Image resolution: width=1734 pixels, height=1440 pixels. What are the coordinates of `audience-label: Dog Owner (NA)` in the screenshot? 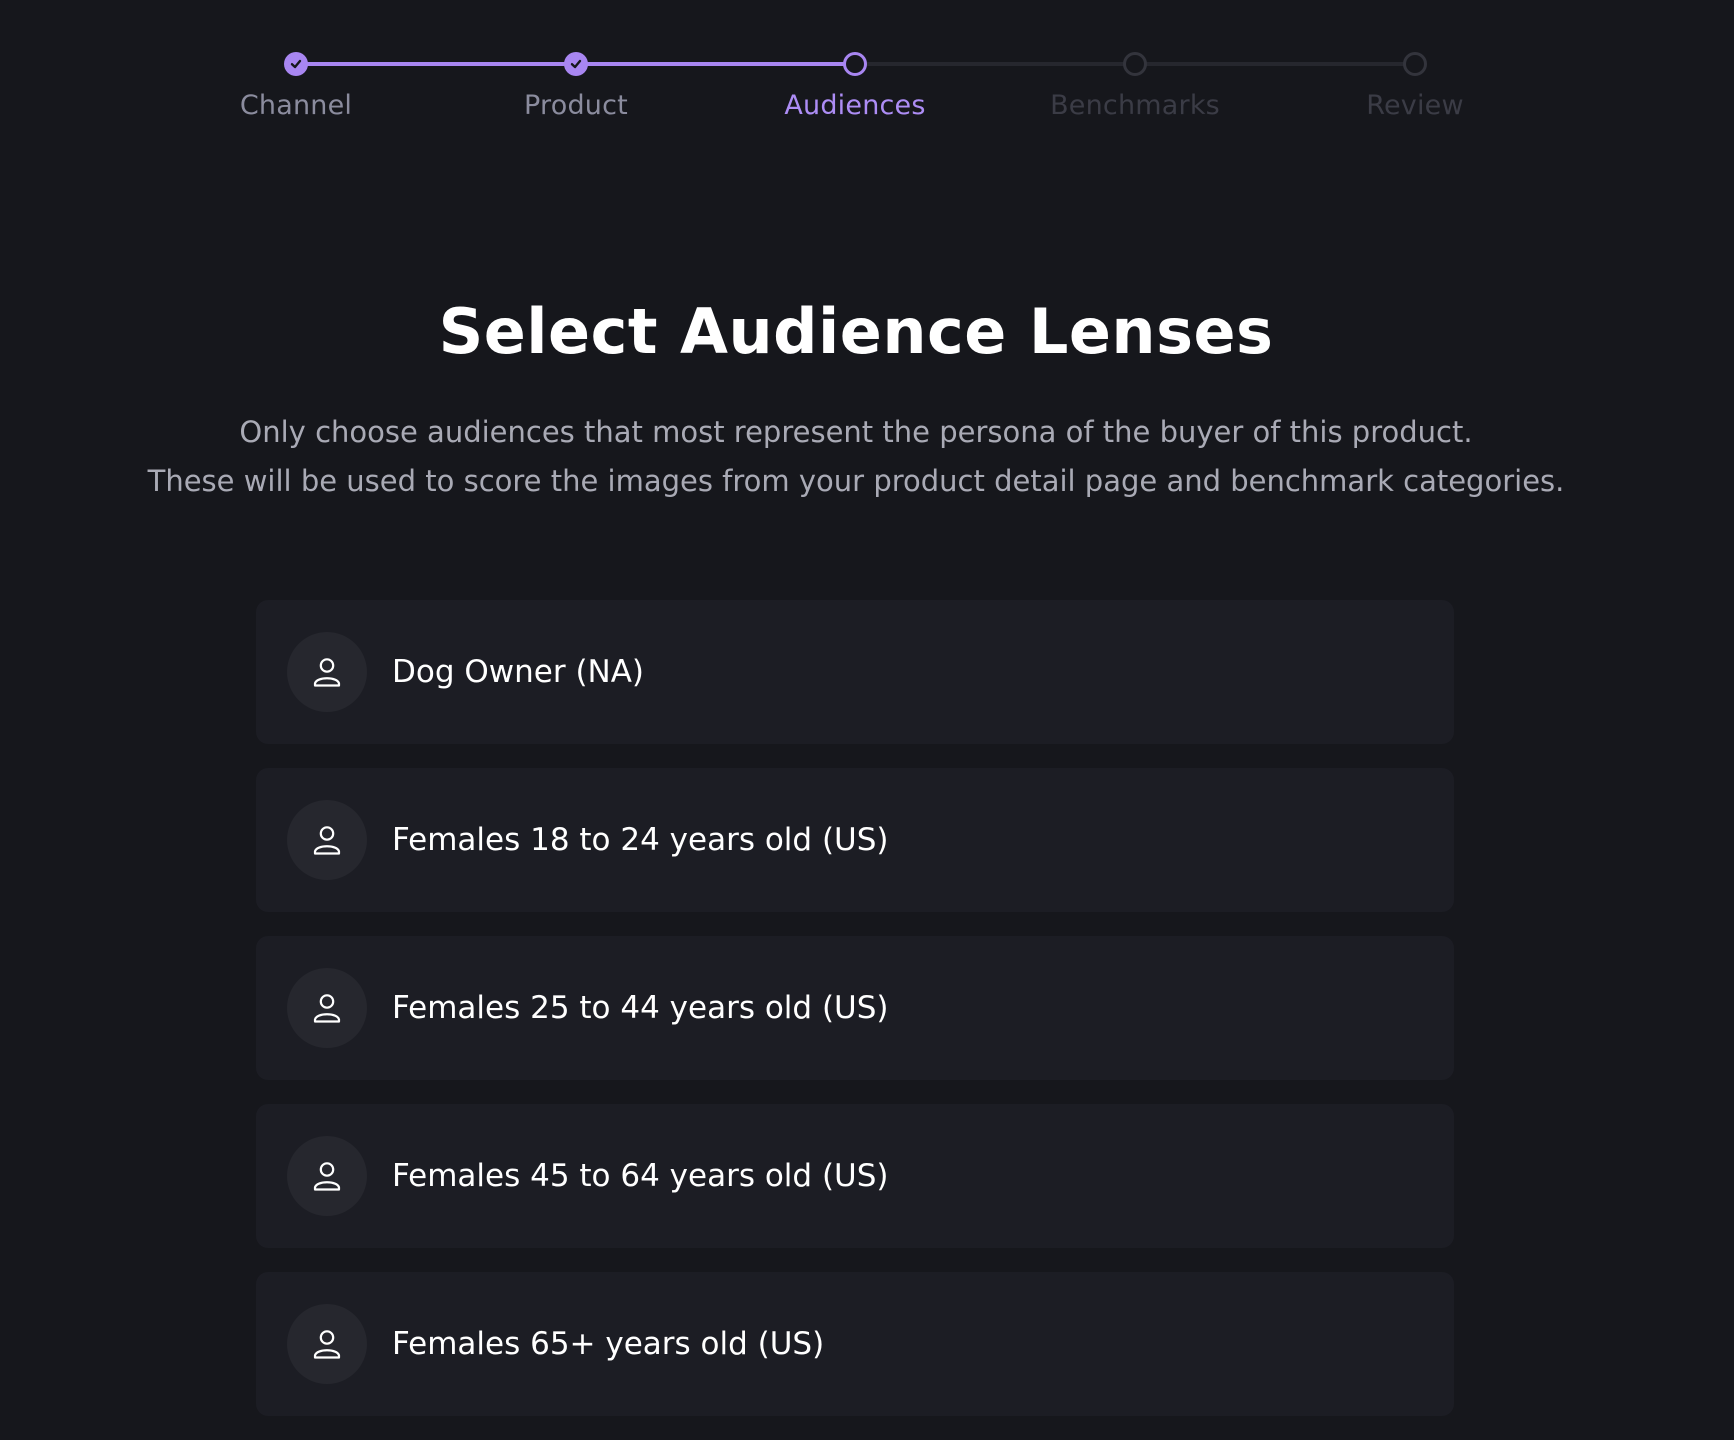 It's located at (518, 672).